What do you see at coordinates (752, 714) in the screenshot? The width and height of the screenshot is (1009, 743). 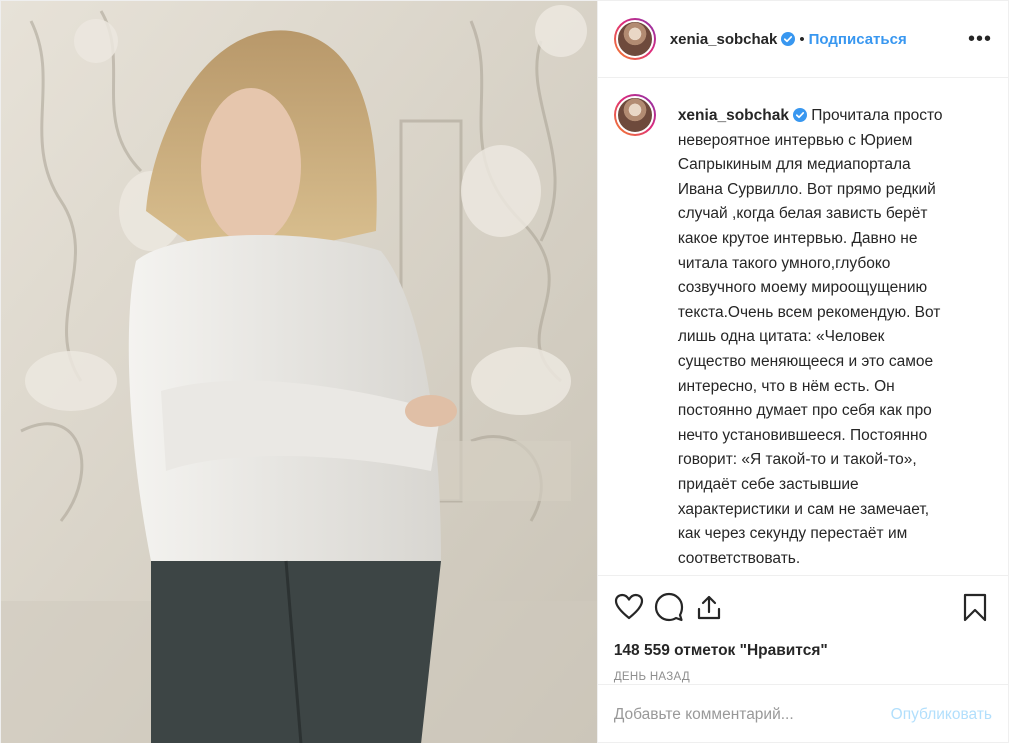 I see `comment-input` at bounding box center [752, 714].